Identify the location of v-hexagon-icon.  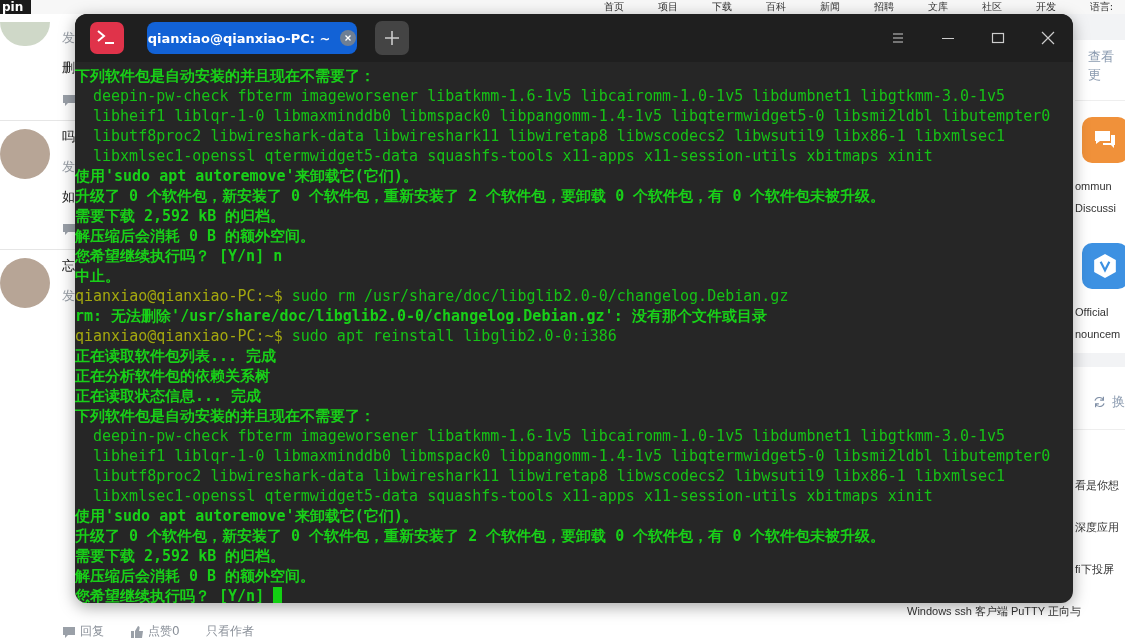
(1105, 266).